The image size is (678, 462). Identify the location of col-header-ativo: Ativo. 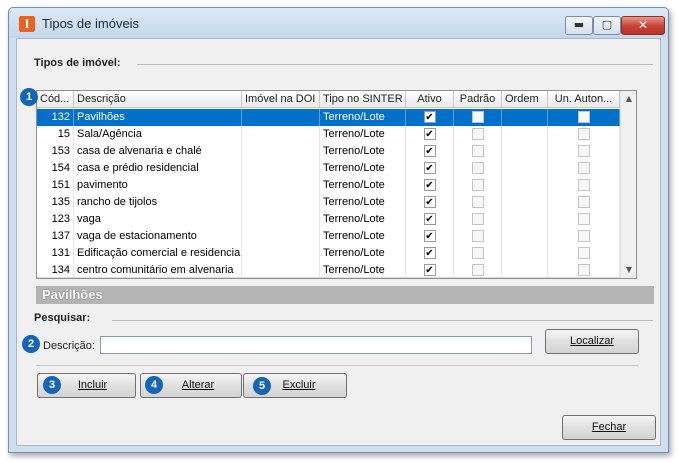
(430, 99).